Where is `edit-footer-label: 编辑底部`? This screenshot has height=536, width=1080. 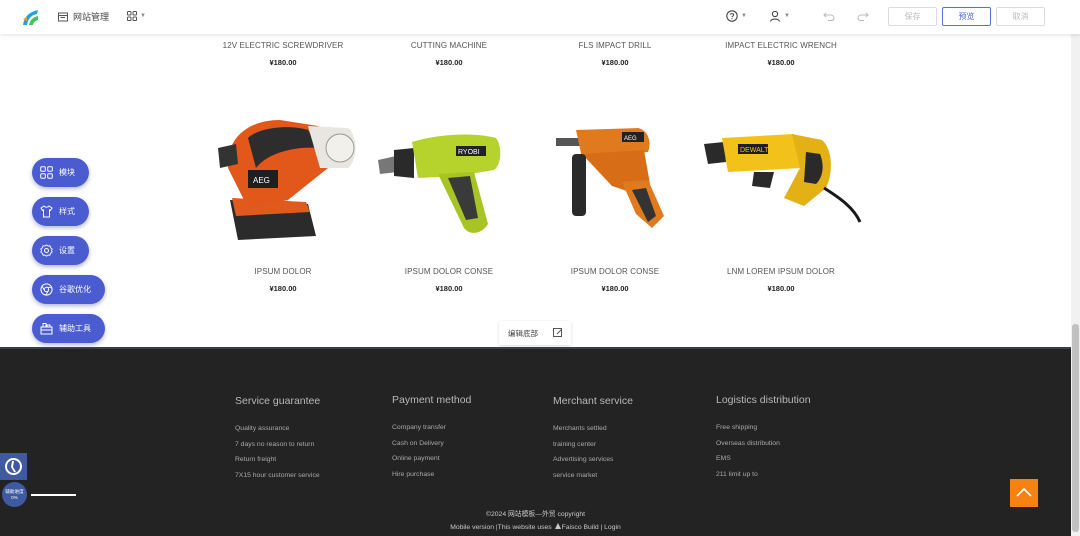
edit-footer-label: 编辑底部 is located at coordinates (523, 333).